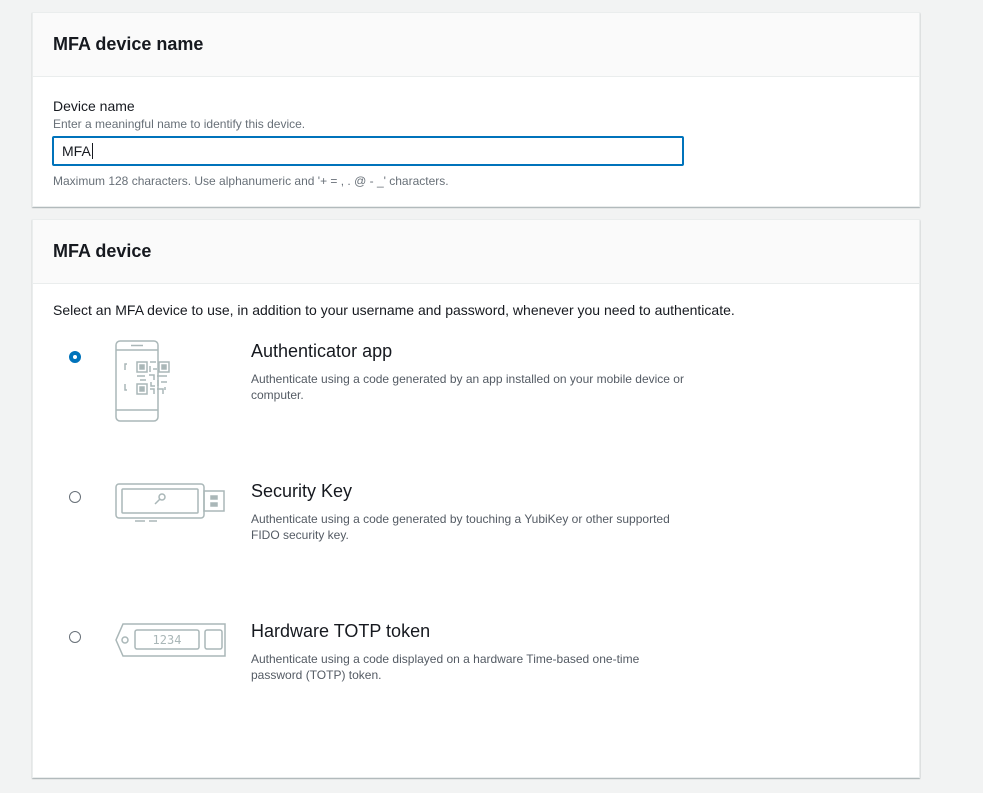 Image resolution: width=983 pixels, height=793 pixels. What do you see at coordinates (368, 151) in the screenshot?
I see `device-name-input: MFA` at bounding box center [368, 151].